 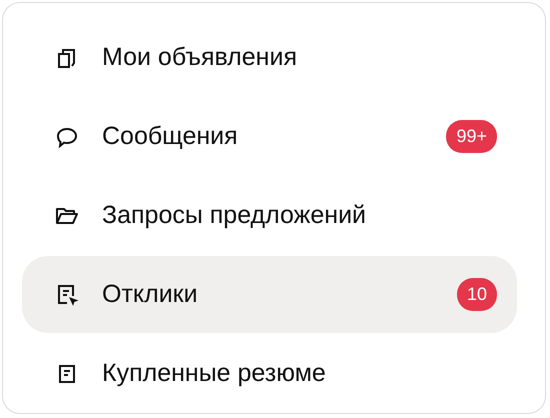 I want to click on copy-icon, so click(x=67, y=57).